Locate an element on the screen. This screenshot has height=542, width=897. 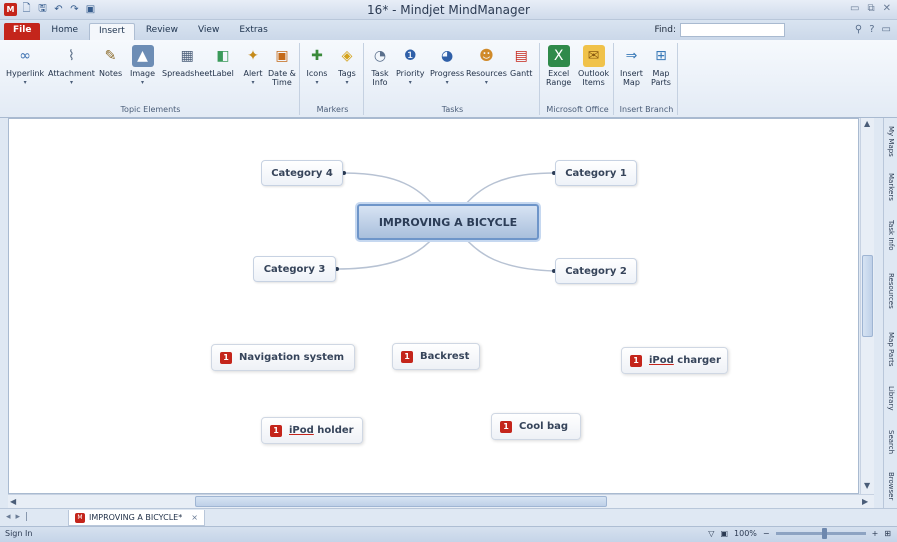
priority-button: ❶ Priority ▾ is located at coordinates (410, 66).